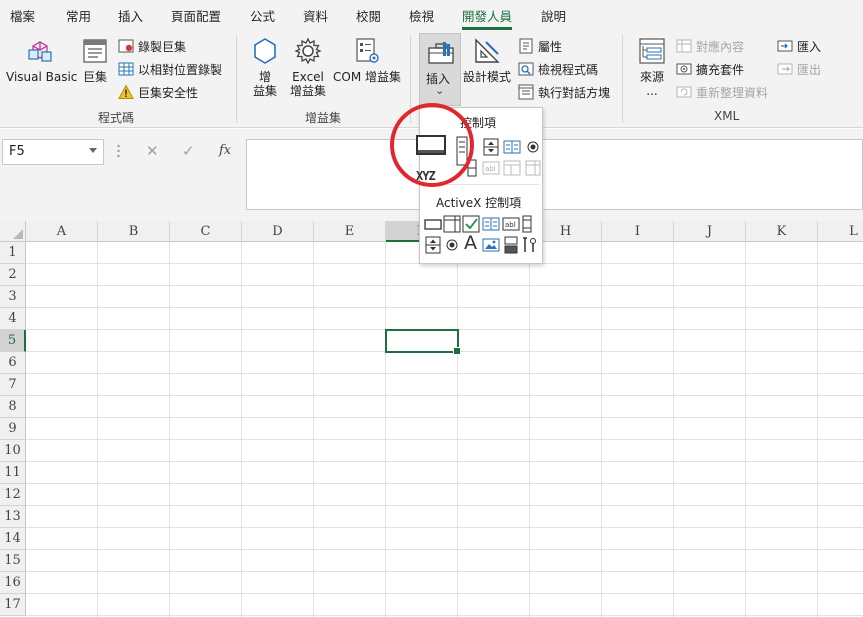 This screenshot has height=617, width=863. I want to click on row-header-2: 2, so click(13, 275).